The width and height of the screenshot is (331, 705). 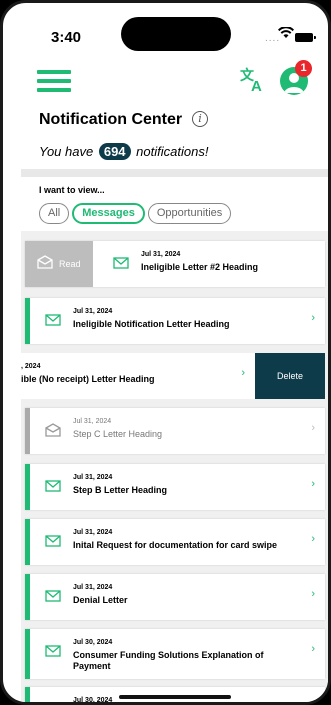 What do you see at coordinates (200, 267) in the screenshot?
I see `notification-heading: Ineligible Letter #2 Heading` at bounding box center [200, 267].